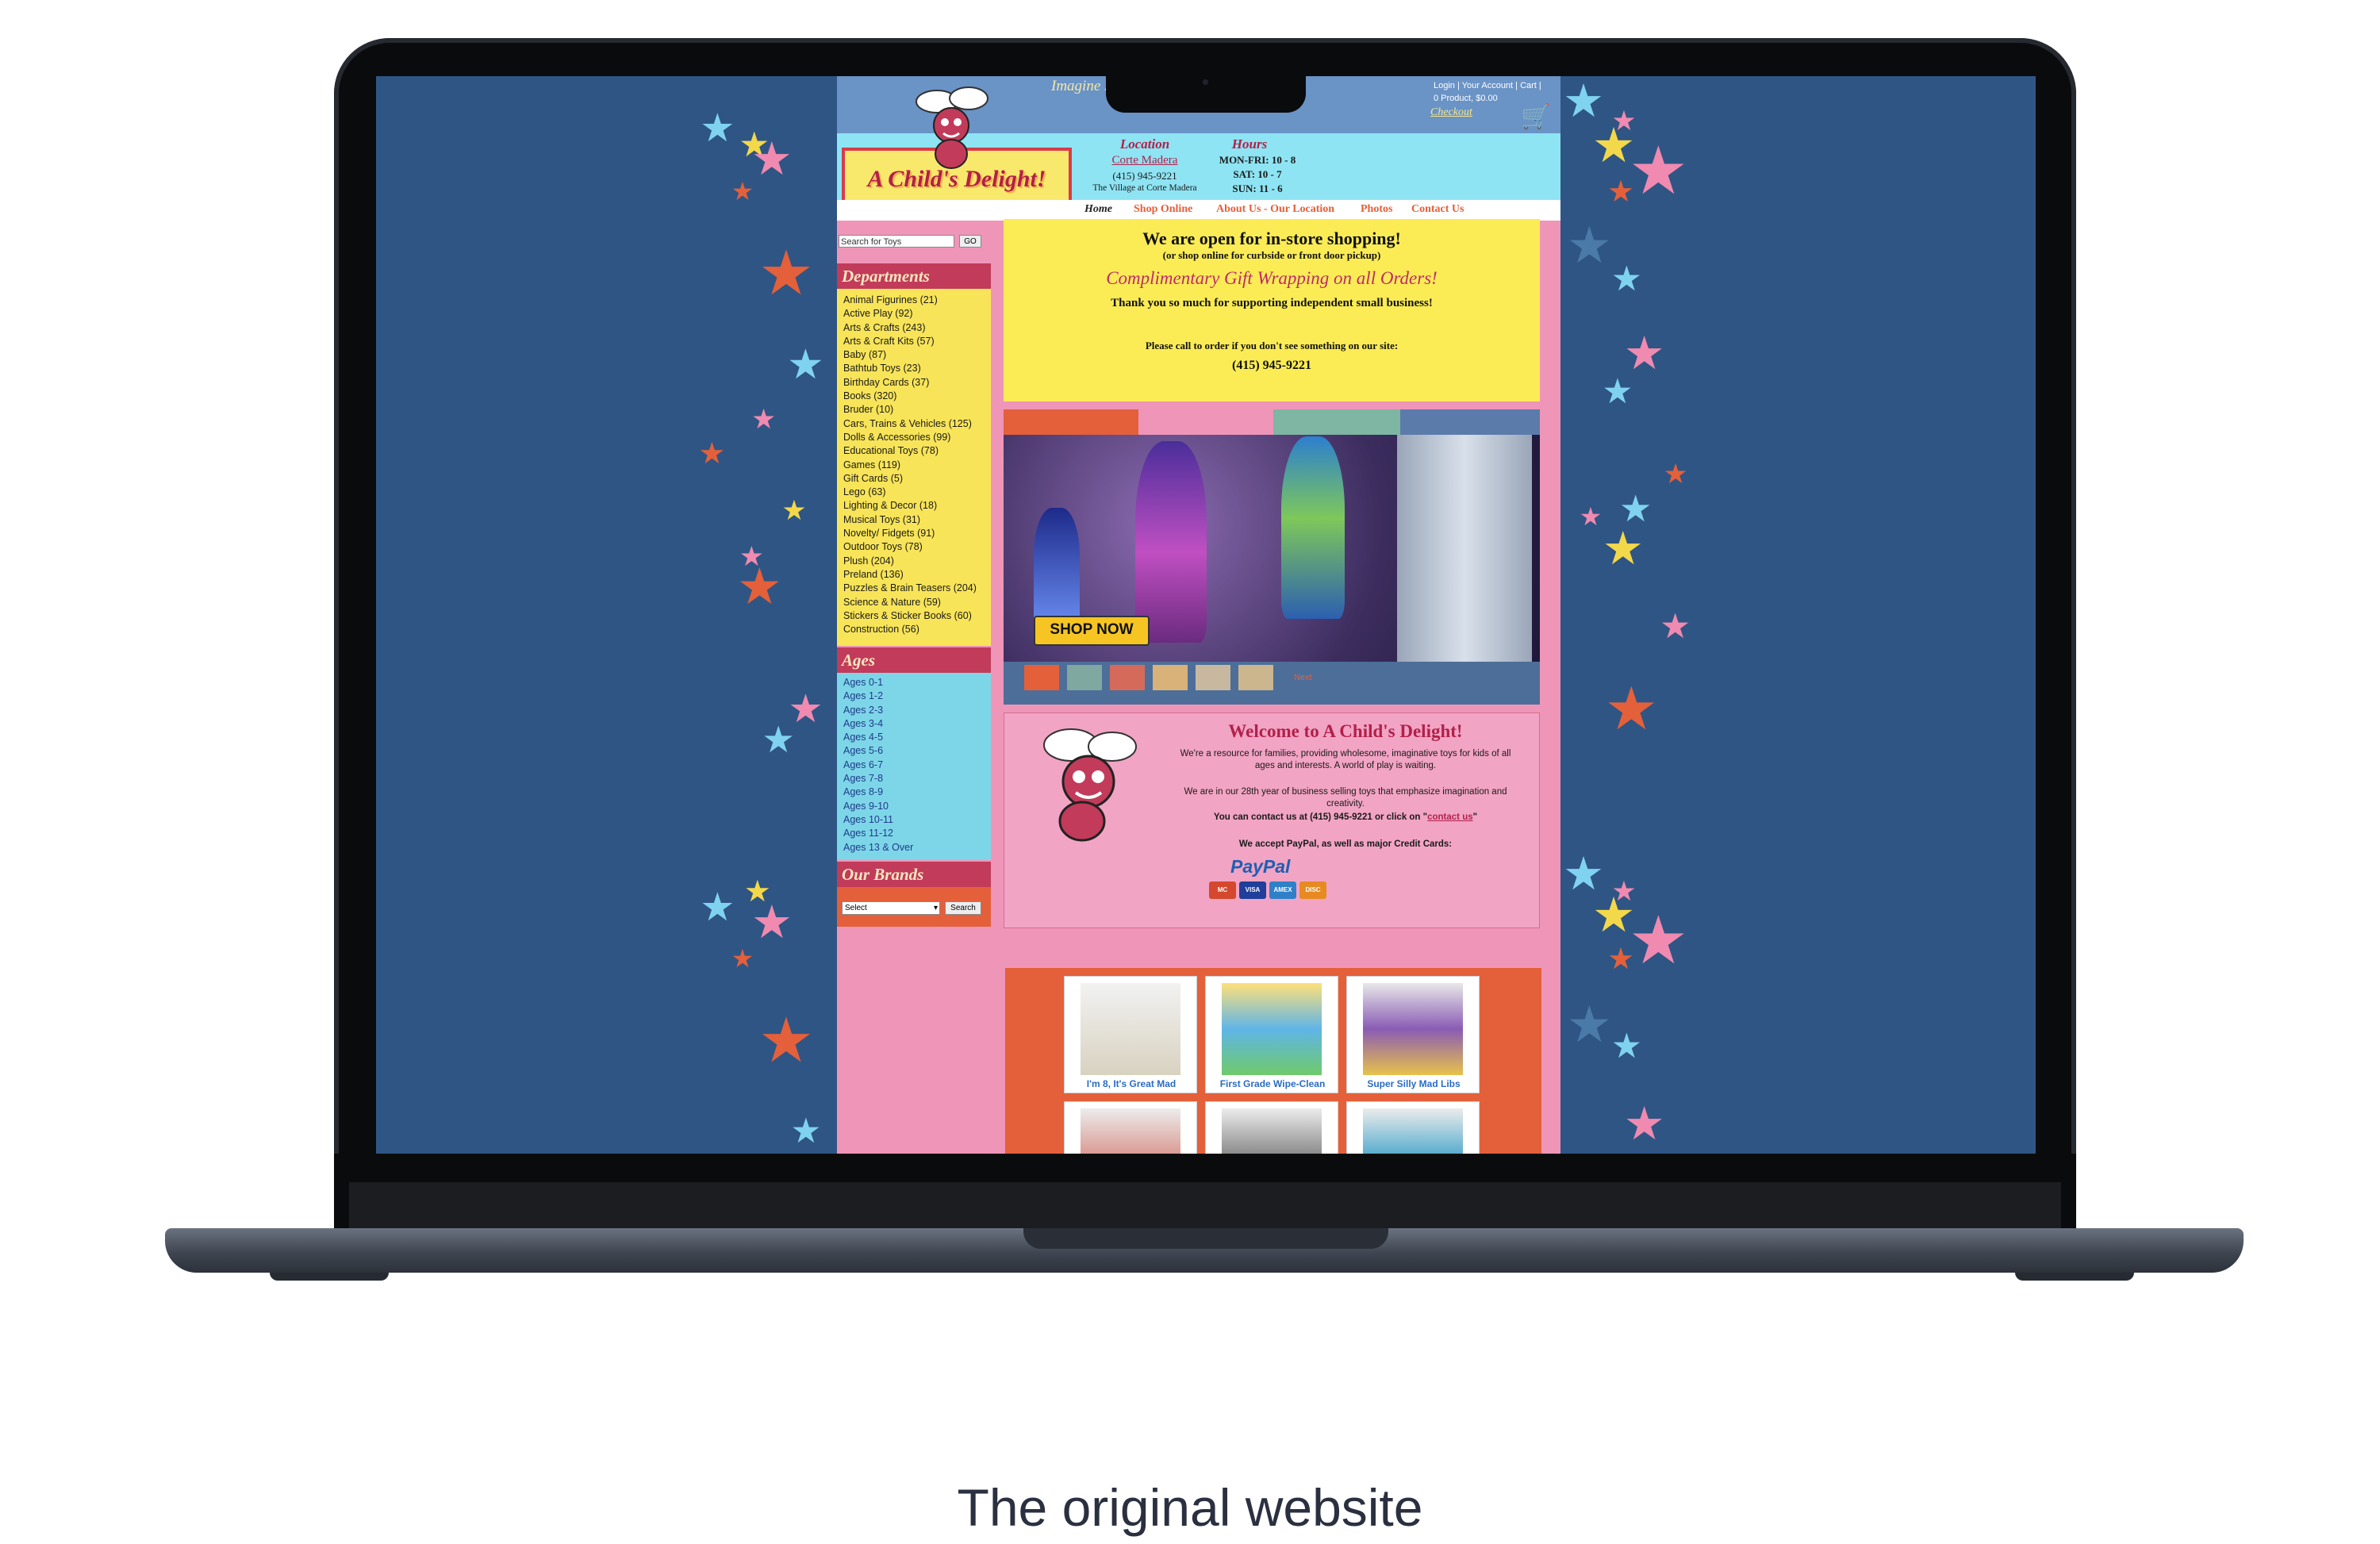  What do you see at coordinates (878, 682) in the screenshot?
I see `age-link: Ages 0-1` at bounding box center [878, 682].